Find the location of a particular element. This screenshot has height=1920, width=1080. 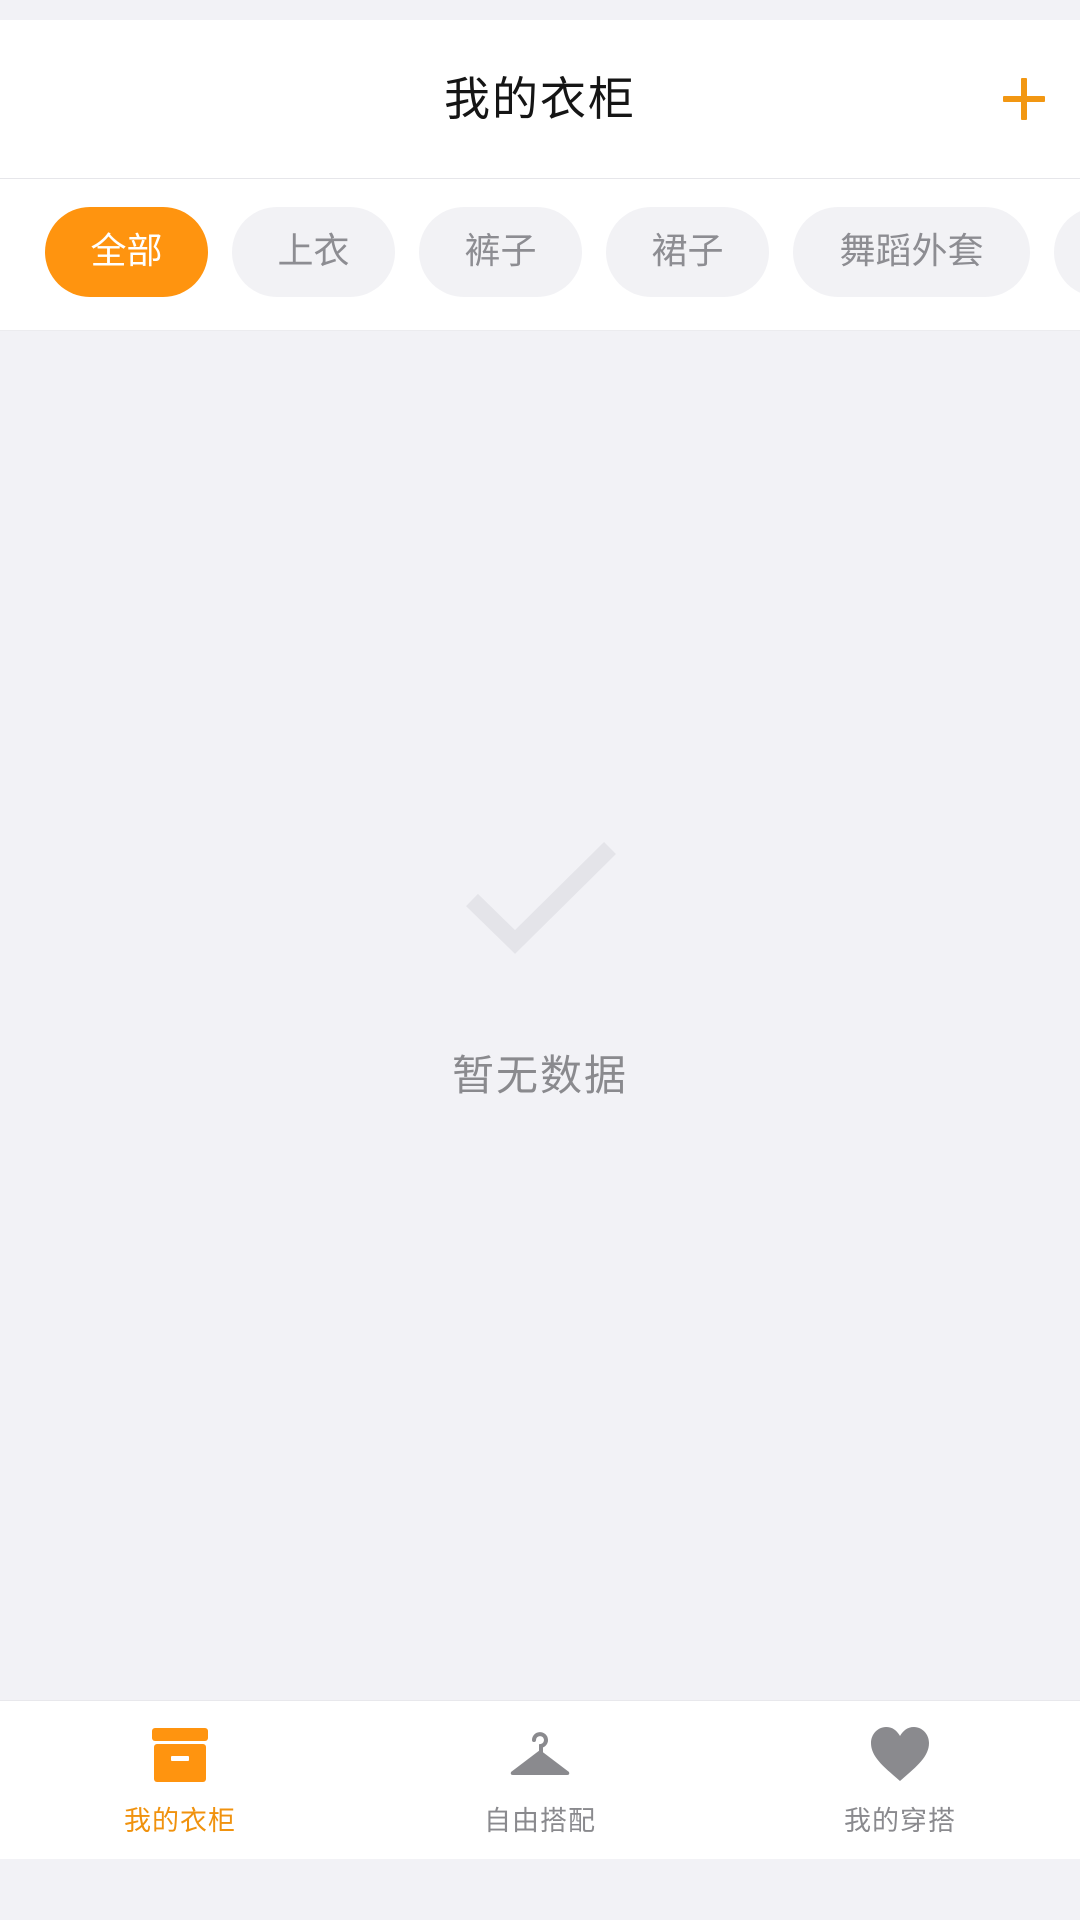

top-bar: 我的衣柜 is located at coordinates (540, 99).